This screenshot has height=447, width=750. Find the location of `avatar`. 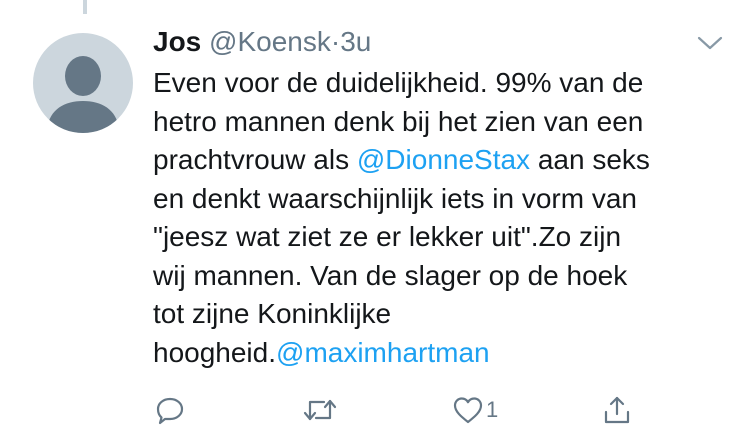

avatar is located at coordinates (83, 83).